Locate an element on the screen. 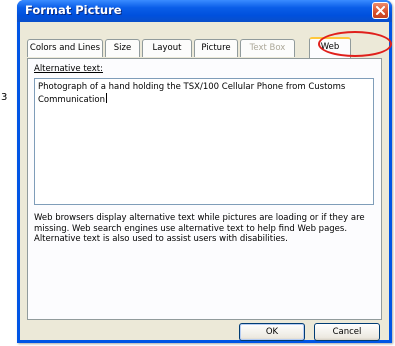  dialog-title: Format Picture is located at coordinates (73, 10).